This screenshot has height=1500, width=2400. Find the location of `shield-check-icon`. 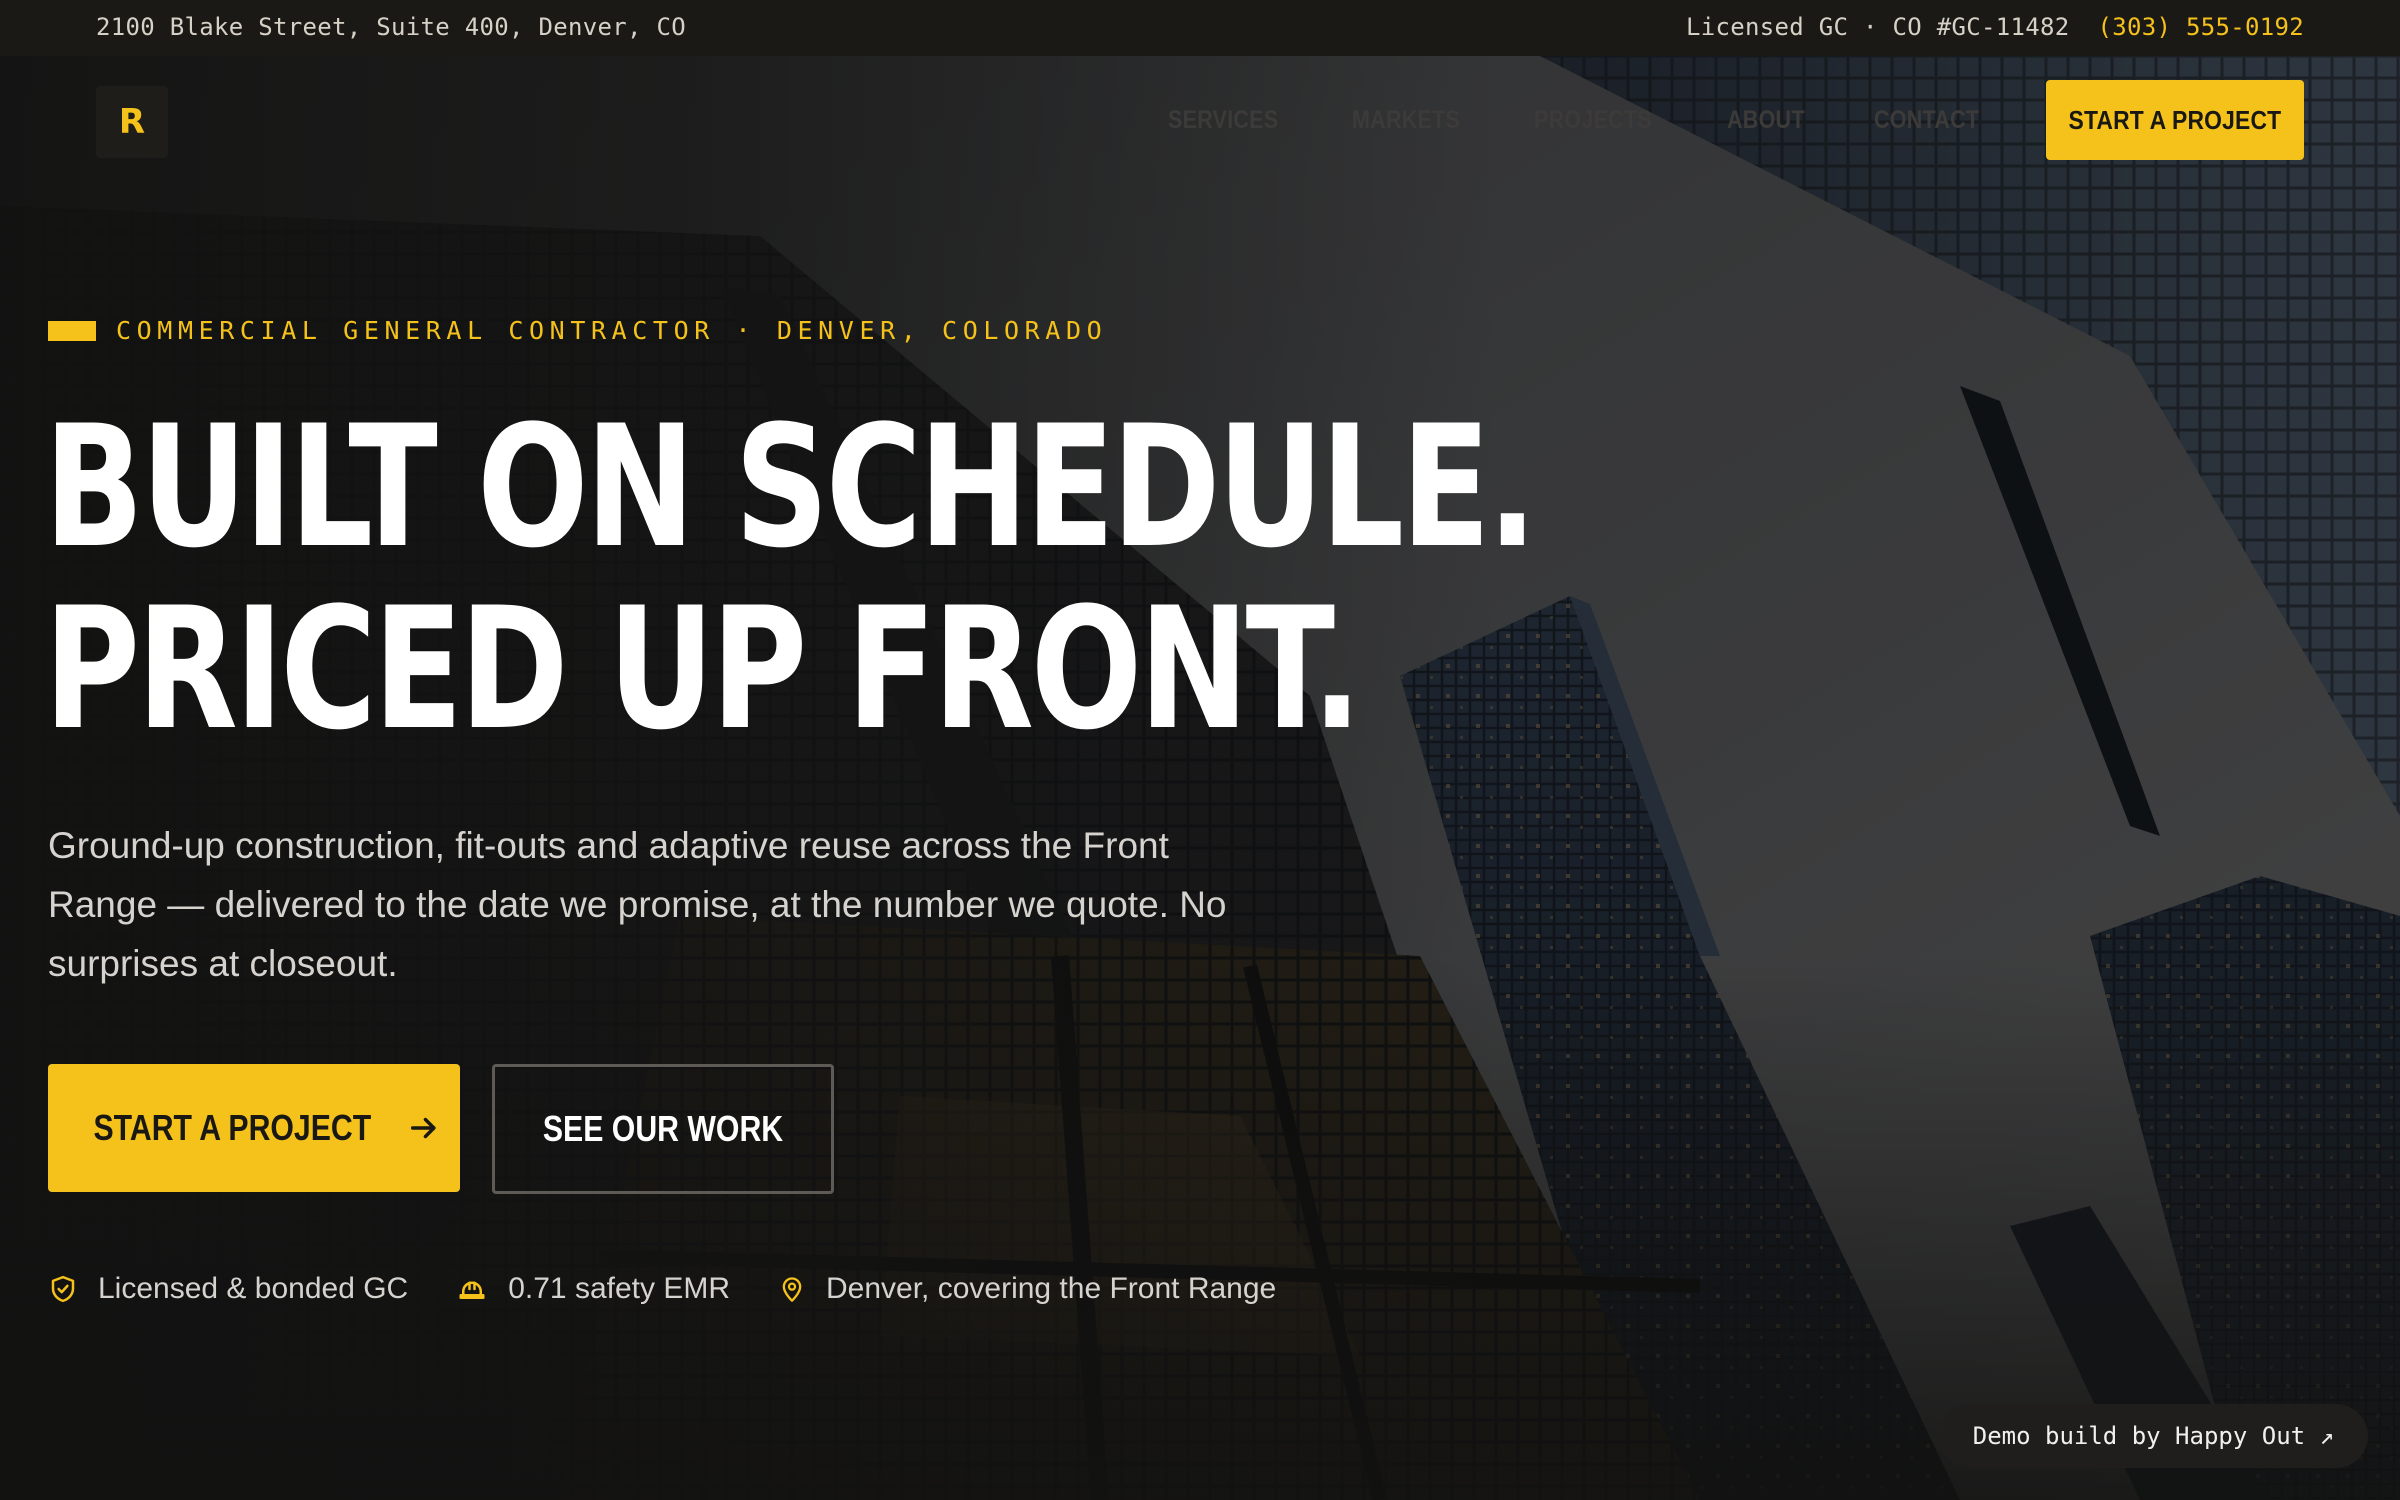

shield-check-icon is located at coordinates (63, 1289).